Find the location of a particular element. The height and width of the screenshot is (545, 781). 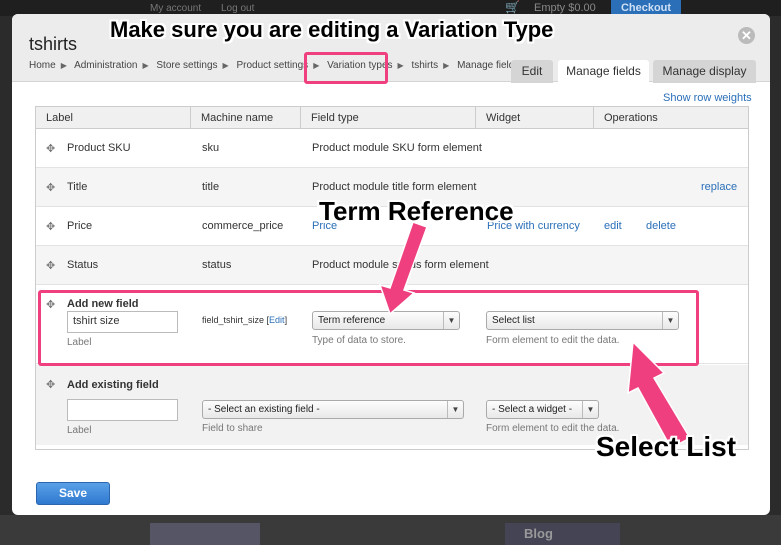

tab-manage-display: Manage display is located at coordinates (704, 71).